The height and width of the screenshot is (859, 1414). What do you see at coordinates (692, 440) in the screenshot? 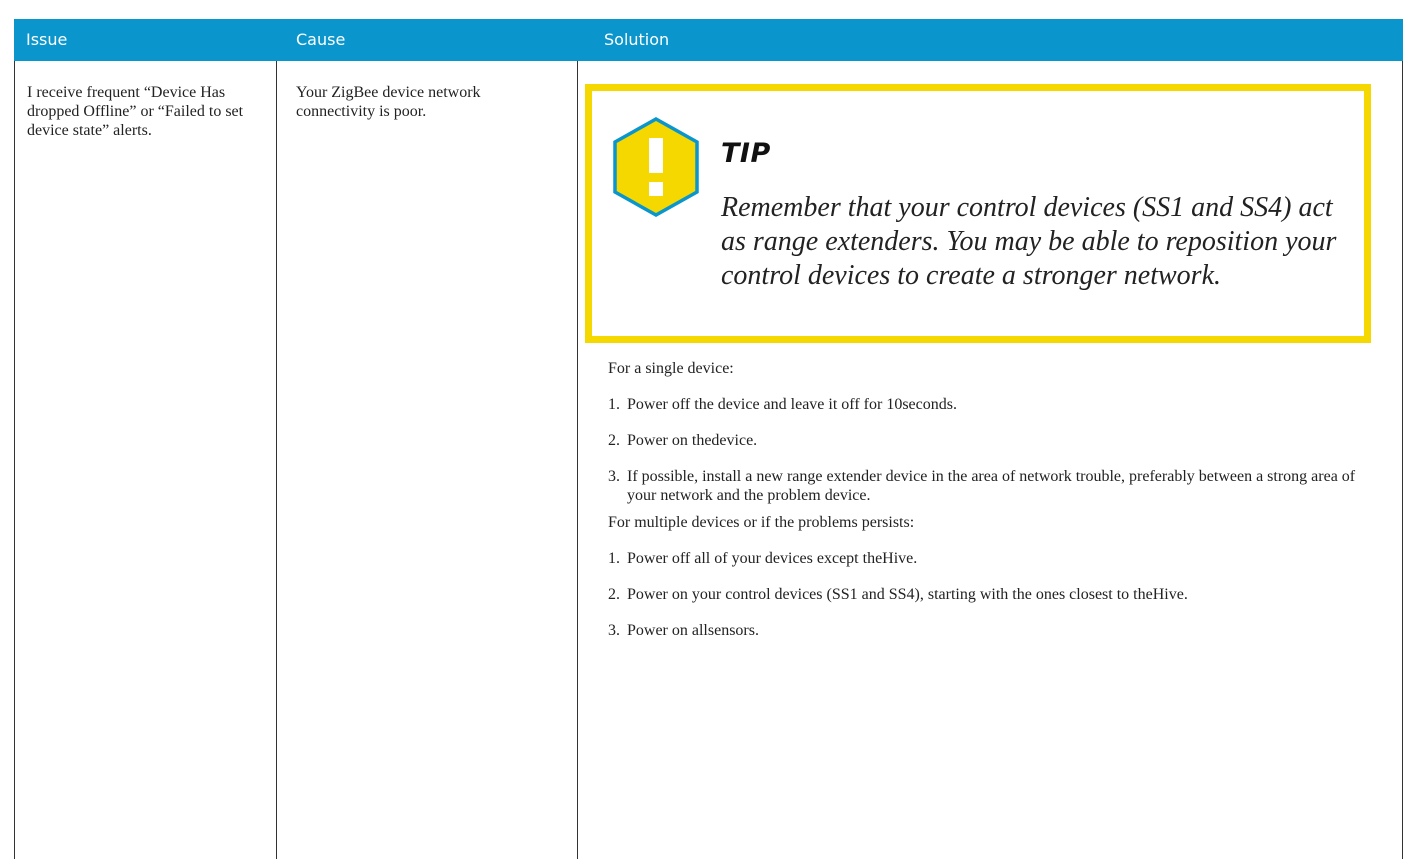
I see `step-text: Power on thedevice.` at bounding box center [692, 440].